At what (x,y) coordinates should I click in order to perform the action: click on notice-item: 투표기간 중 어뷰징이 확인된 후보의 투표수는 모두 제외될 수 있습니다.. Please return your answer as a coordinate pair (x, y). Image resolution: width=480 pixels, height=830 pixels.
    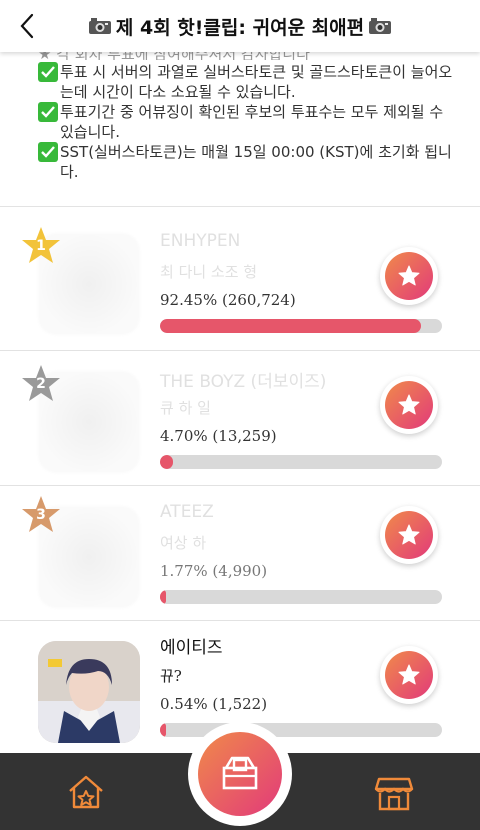
    Looking at the image, I should click on (248, 122).